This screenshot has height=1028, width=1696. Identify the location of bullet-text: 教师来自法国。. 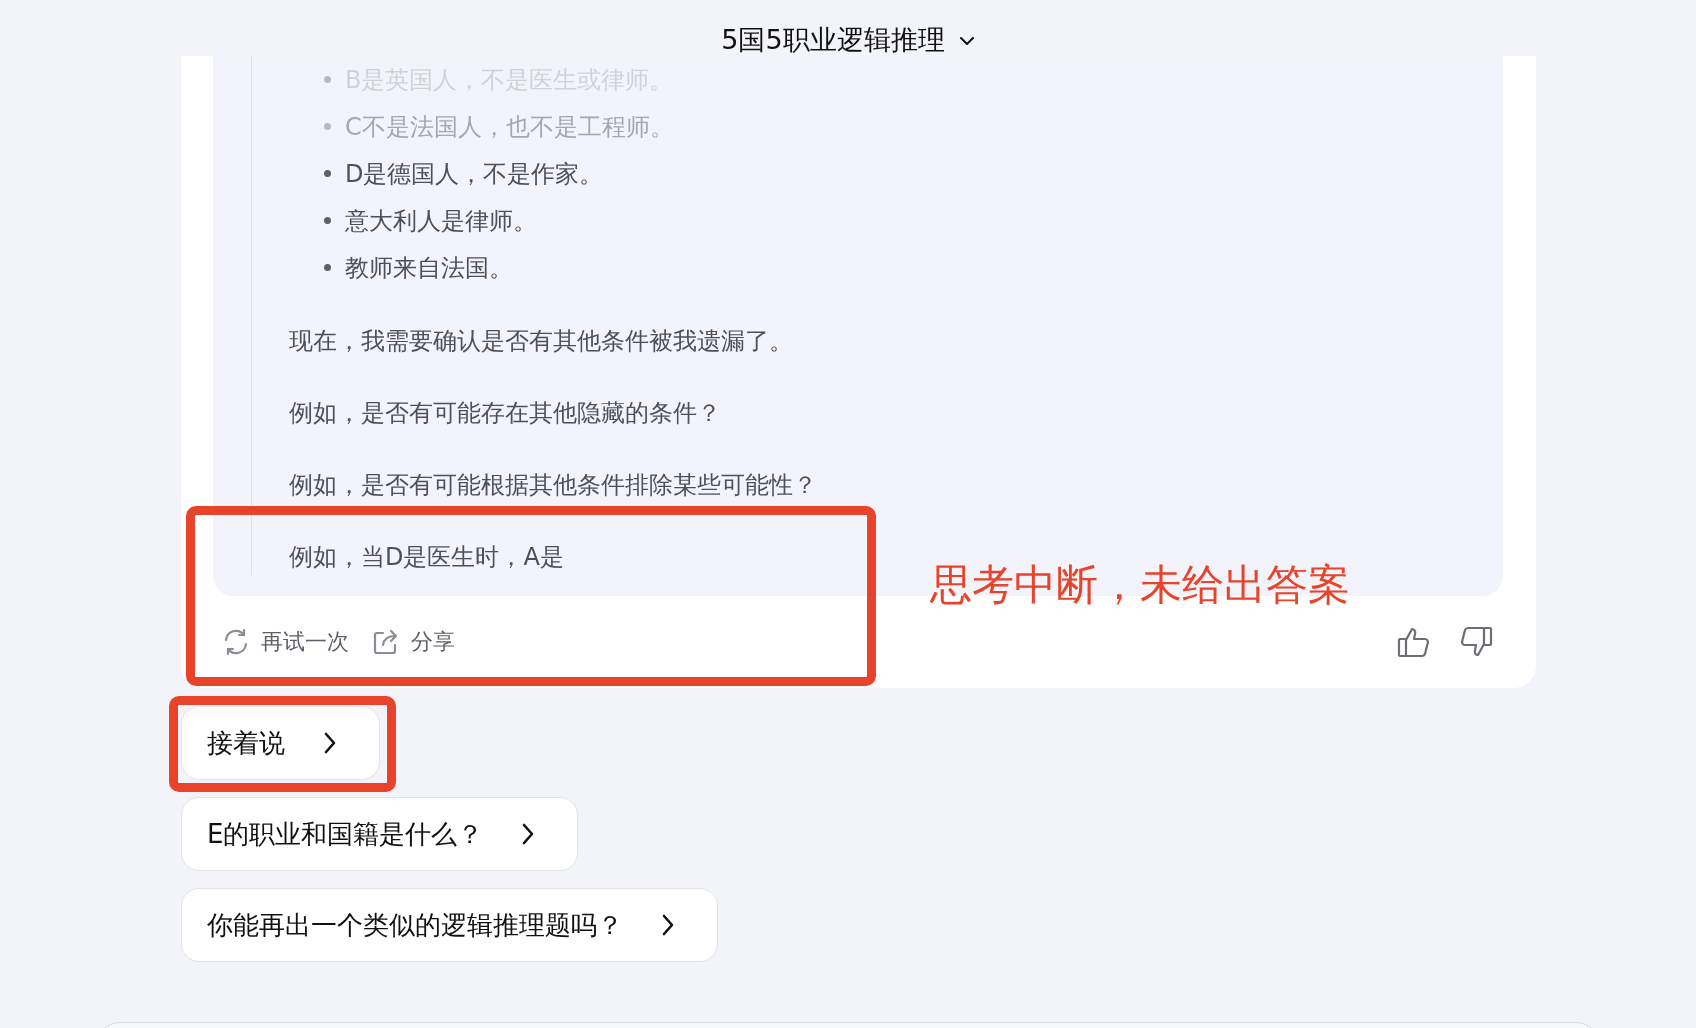
(429, 268).